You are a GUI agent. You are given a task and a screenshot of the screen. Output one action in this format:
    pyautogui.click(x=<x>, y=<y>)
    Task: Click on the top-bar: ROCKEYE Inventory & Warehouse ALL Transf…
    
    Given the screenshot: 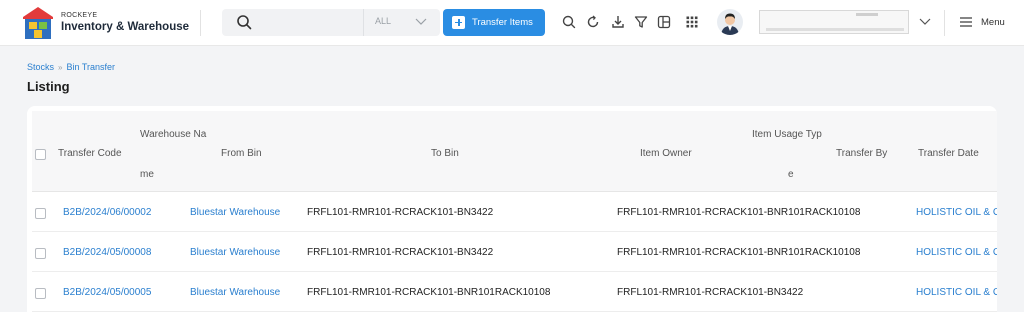 What is the action you would take?
    pyautogui.click(x=512, y=23)
    